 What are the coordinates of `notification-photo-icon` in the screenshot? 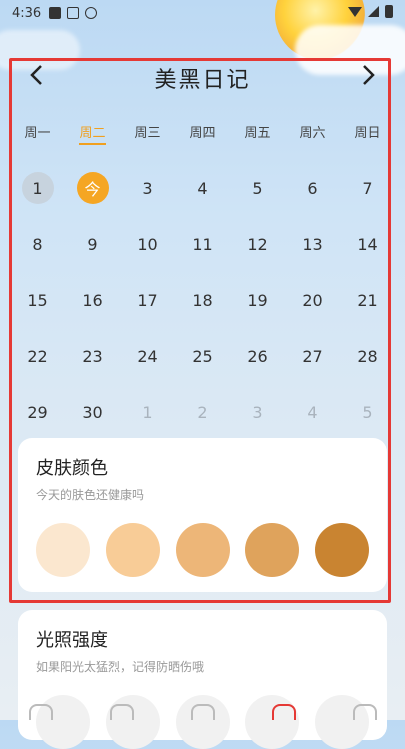 It's located at (73, 13).